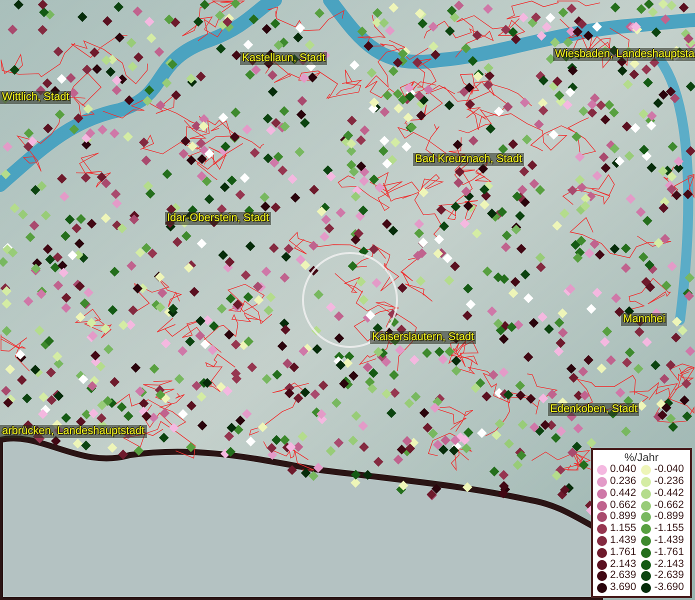  I want to click on legend-value: 1.761, so click(623, 552).